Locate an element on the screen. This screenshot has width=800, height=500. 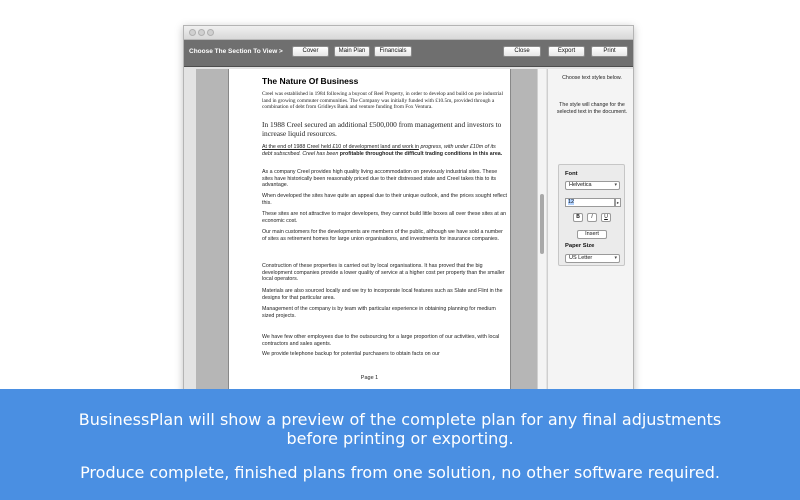
italic-button: I is located at coordinates (592, 217).